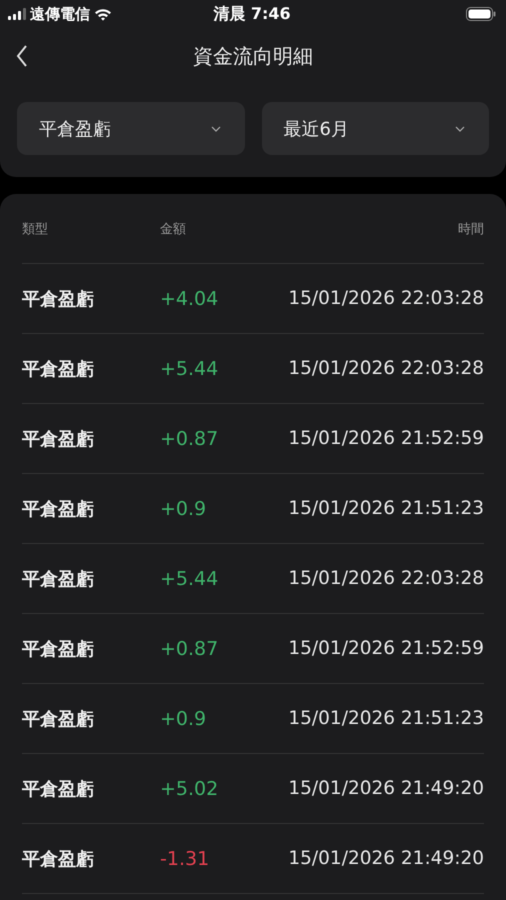 This screenshot has width=506, height=900. What do you see at coordinates (470, 229) in the screenshot?
I see `column-header: 時間` at bounding box center [470, 229].